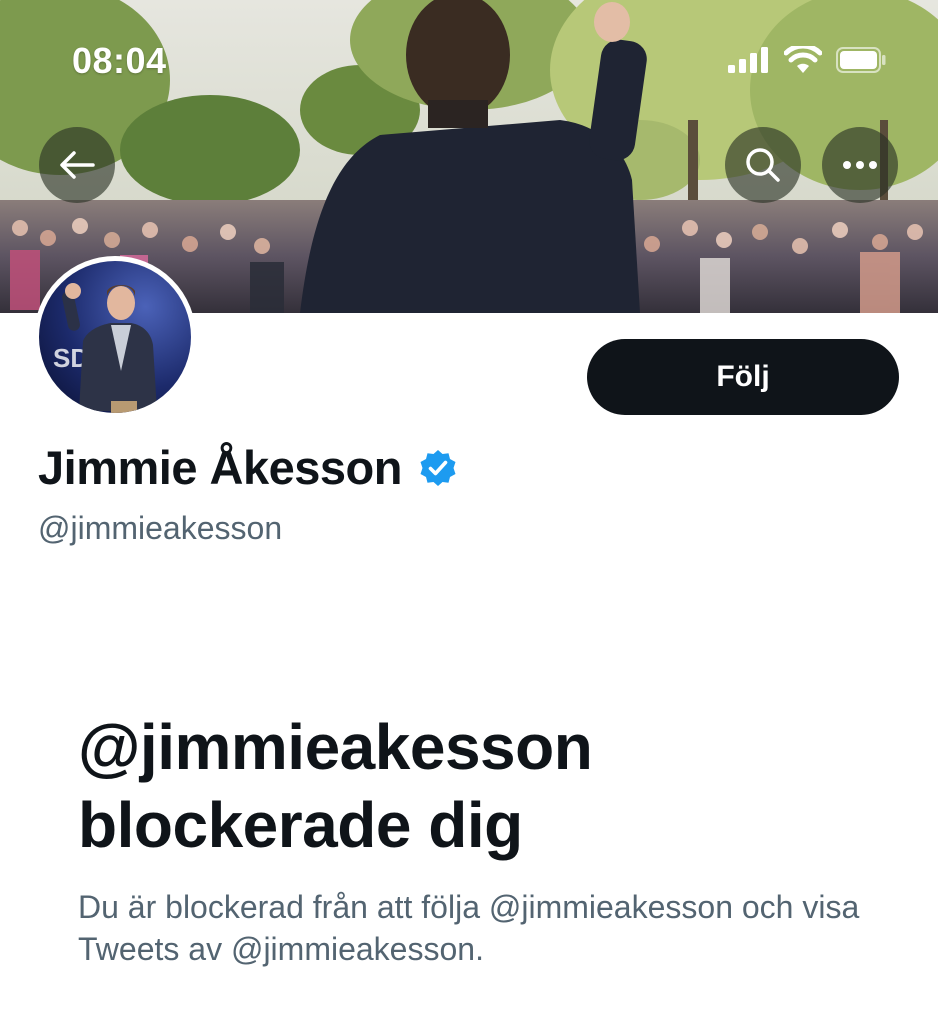  I want to click on search-icon, so click(763, 165).